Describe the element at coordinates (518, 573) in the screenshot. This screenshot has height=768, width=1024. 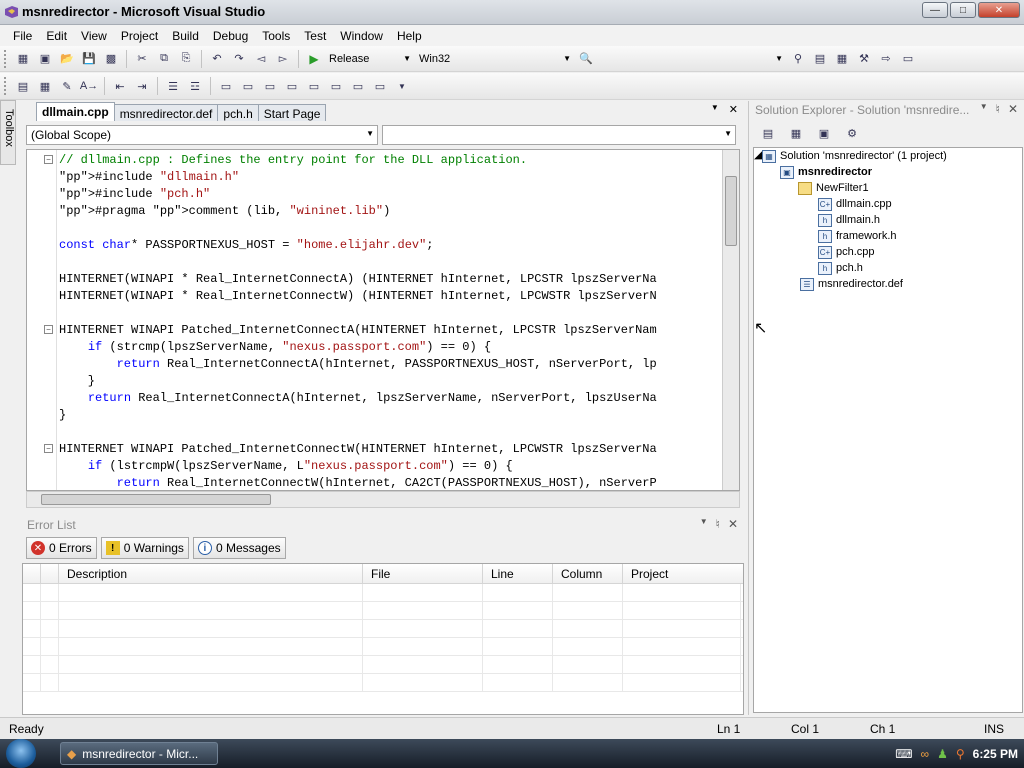
I see `column-header-line: Line` at that location.